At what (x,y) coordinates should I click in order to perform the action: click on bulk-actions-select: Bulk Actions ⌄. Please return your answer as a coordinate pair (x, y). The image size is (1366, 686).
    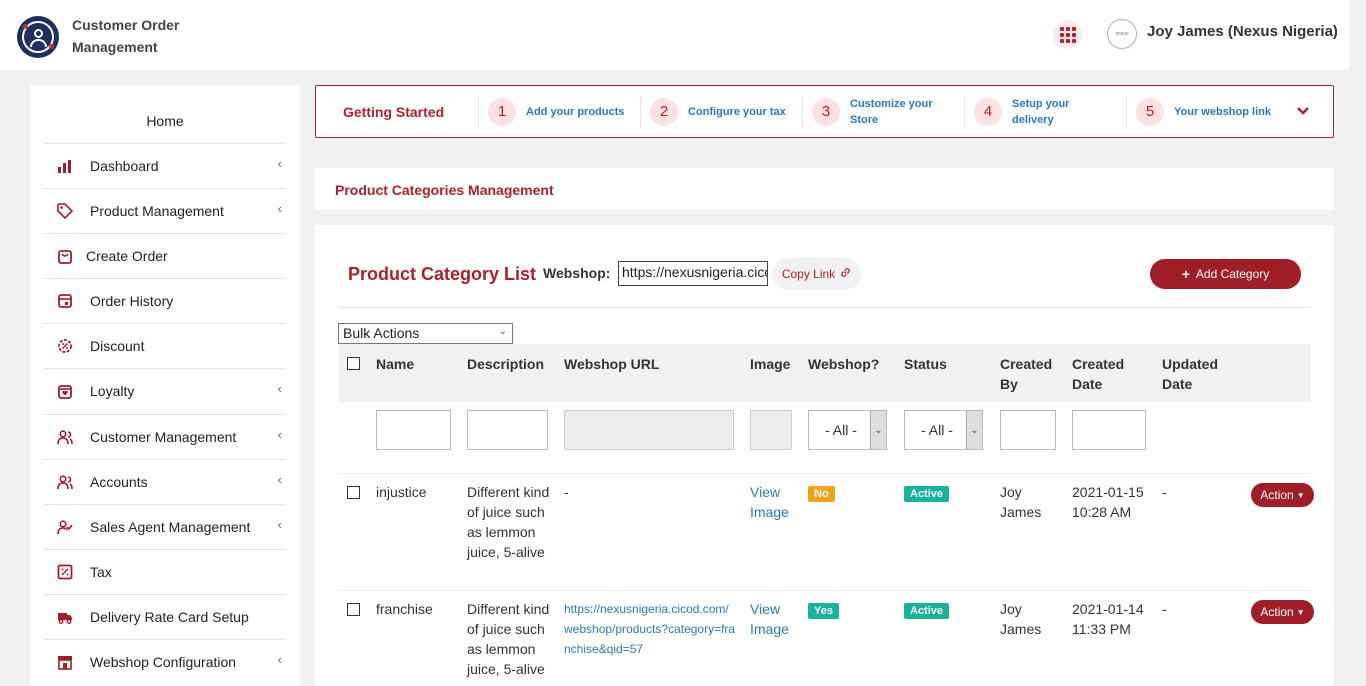
    Looking at the image, I should click on (425, 333).